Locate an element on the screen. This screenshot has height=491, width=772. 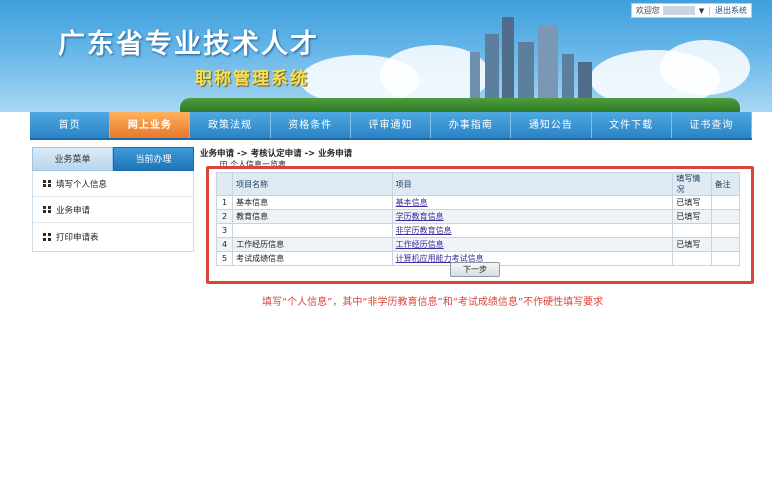
row-name: 基本信息 is located at coordinates (252, 202).